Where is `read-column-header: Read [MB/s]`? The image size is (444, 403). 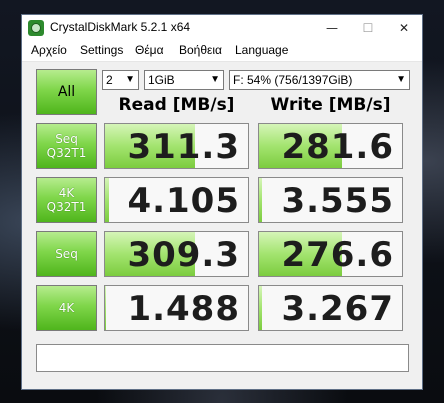 read-column-header: Read [MB/s] is located at coordinates (176, 105).